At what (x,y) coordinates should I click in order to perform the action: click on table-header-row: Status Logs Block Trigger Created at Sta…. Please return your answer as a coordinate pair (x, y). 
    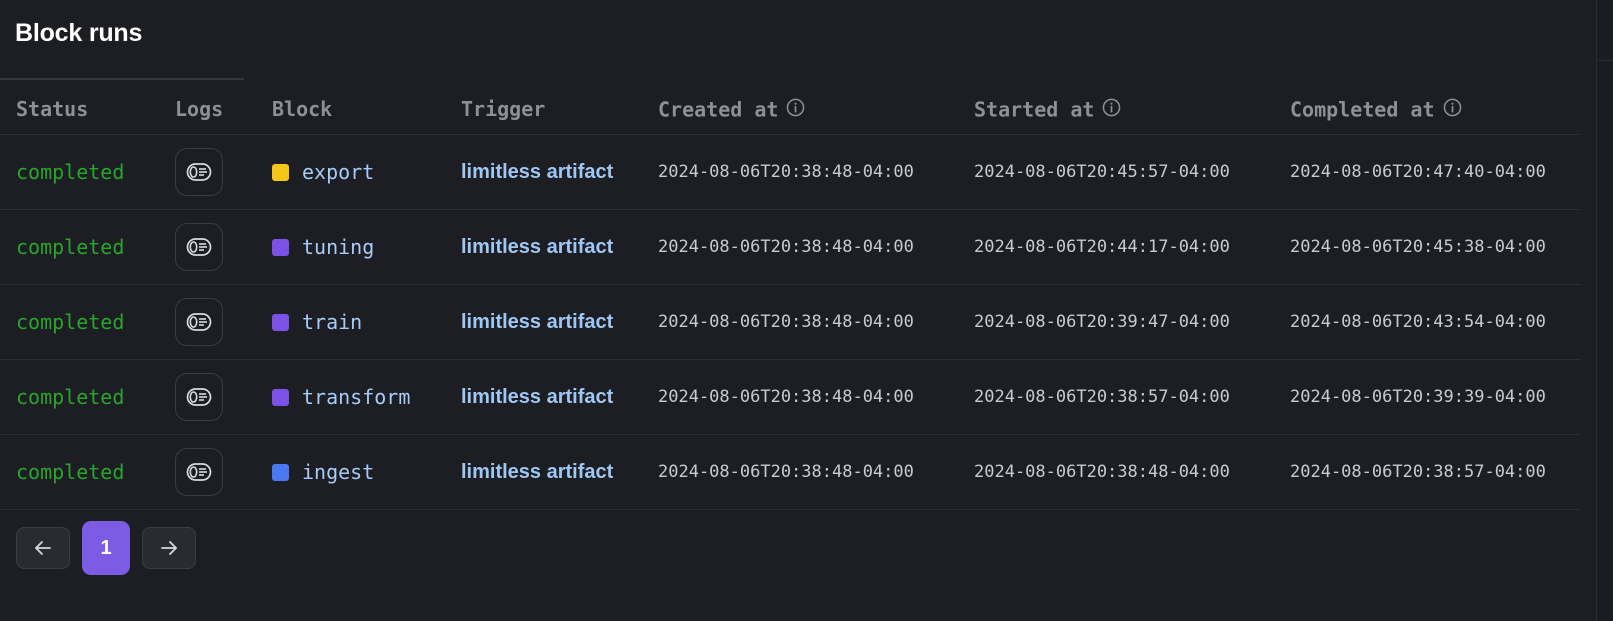
    Looking at the image, I should click on (790, 109).